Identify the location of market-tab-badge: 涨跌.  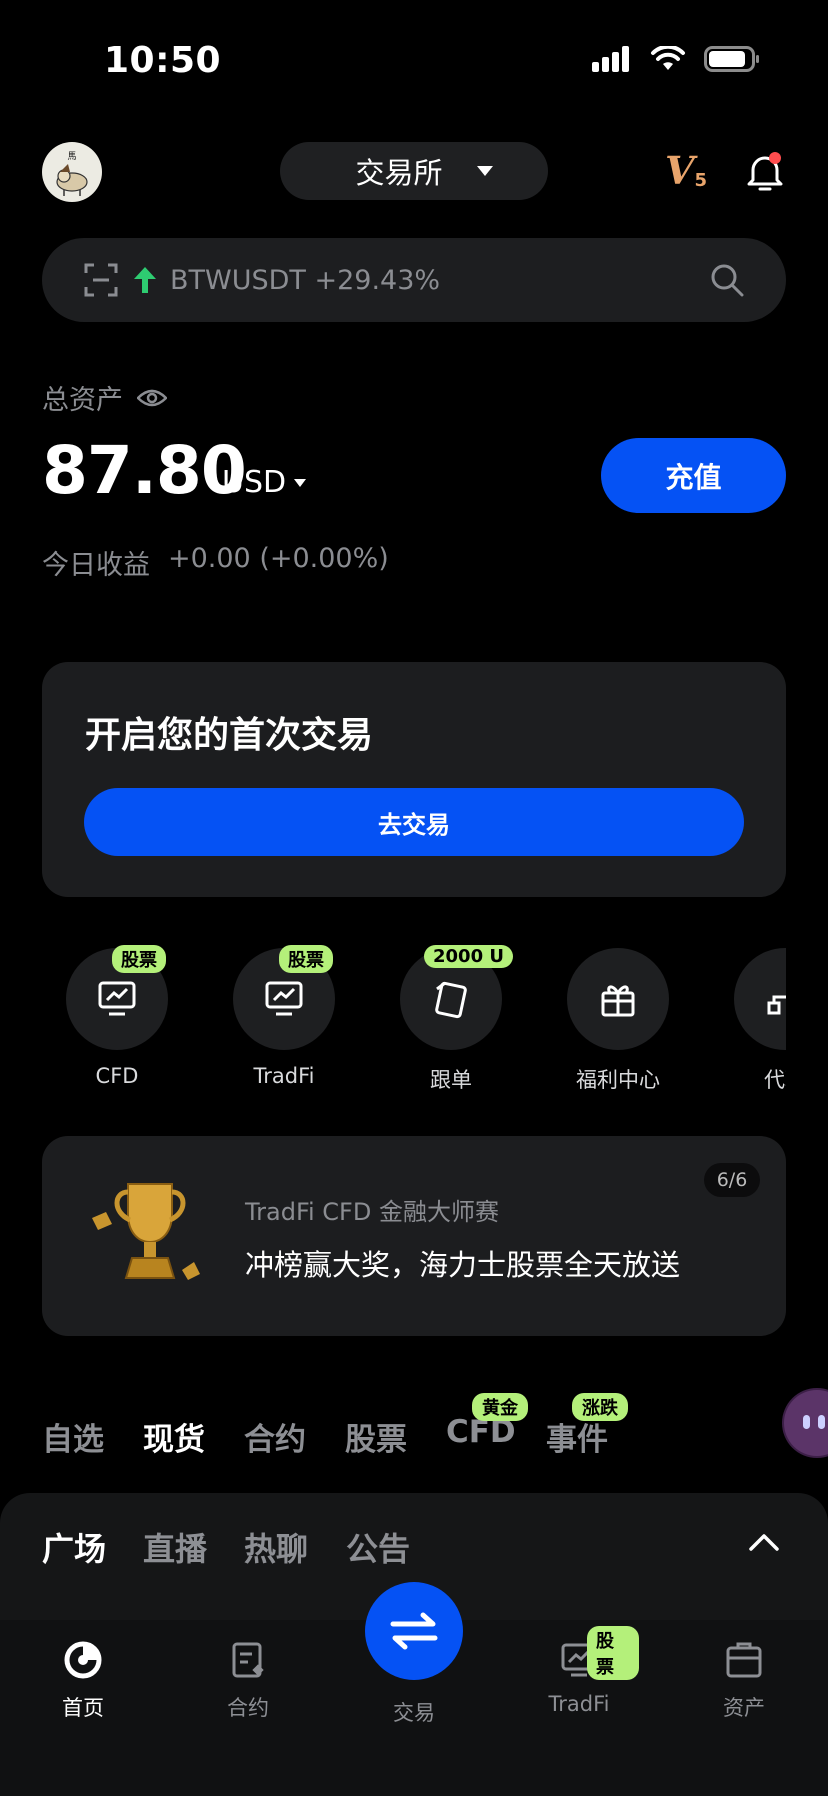
(600, 1407).